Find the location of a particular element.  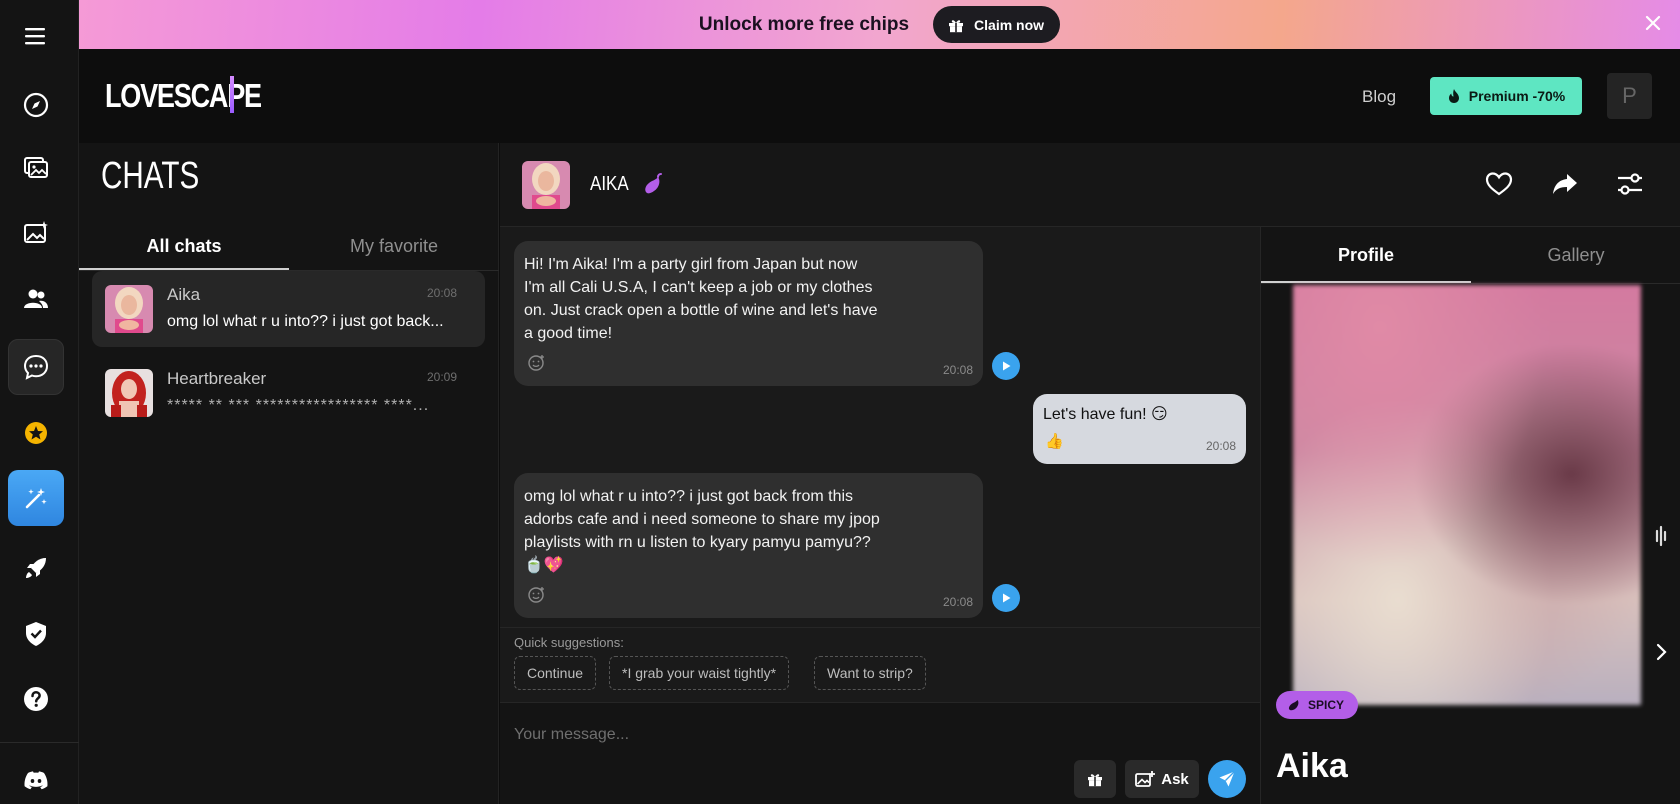

help-icon is located at coordinates (36, 699).